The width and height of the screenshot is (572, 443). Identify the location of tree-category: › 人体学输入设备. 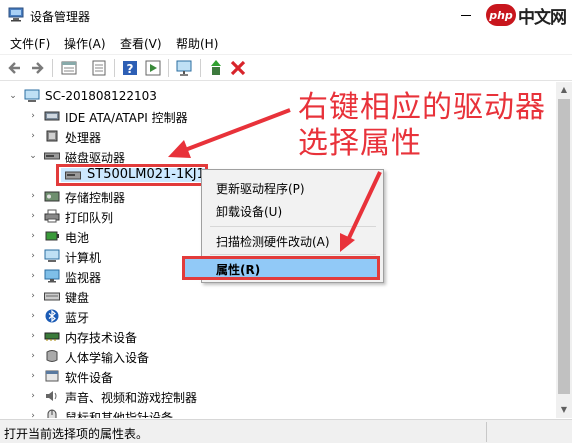
(130, 356).